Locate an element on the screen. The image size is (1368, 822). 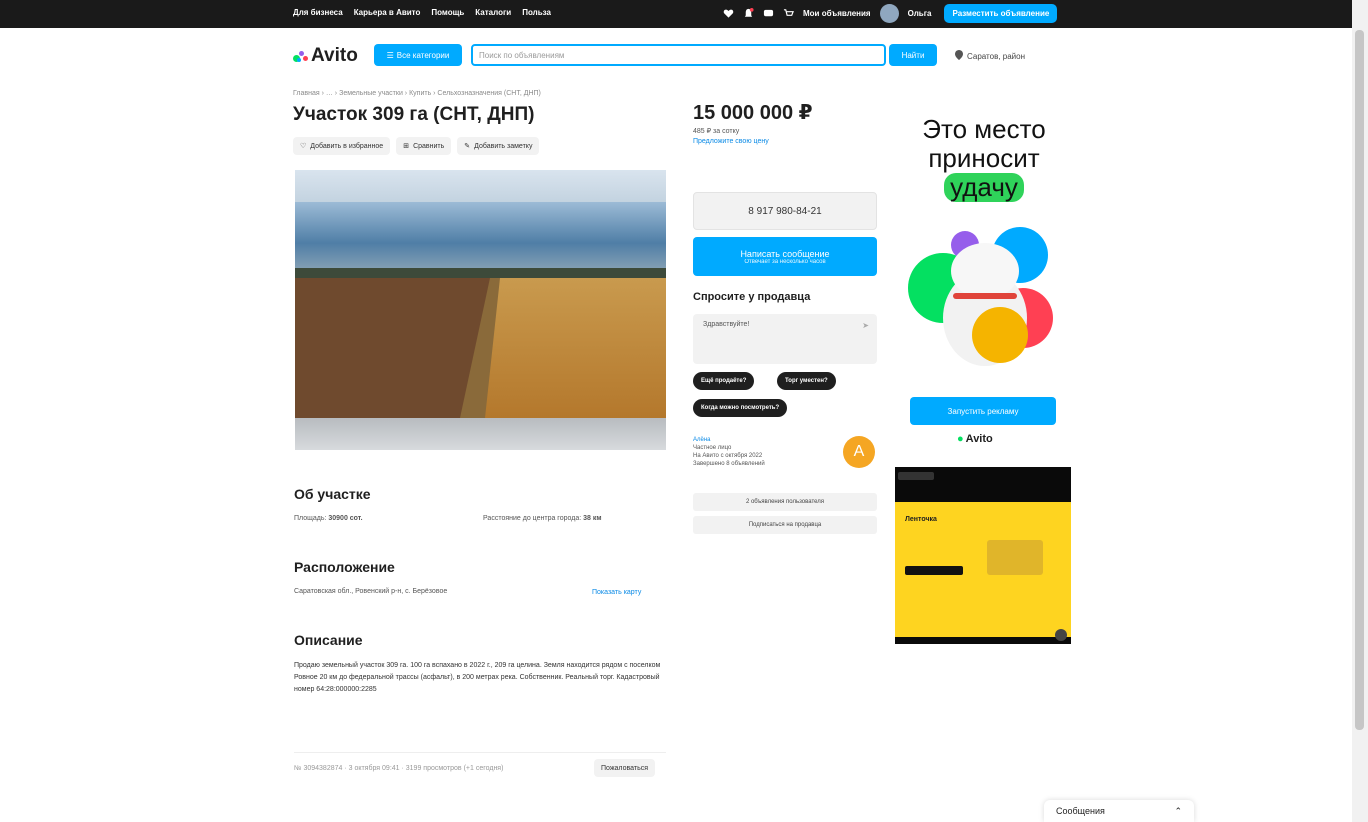
distance-value: 38 км is located at coordinates (592, 518).